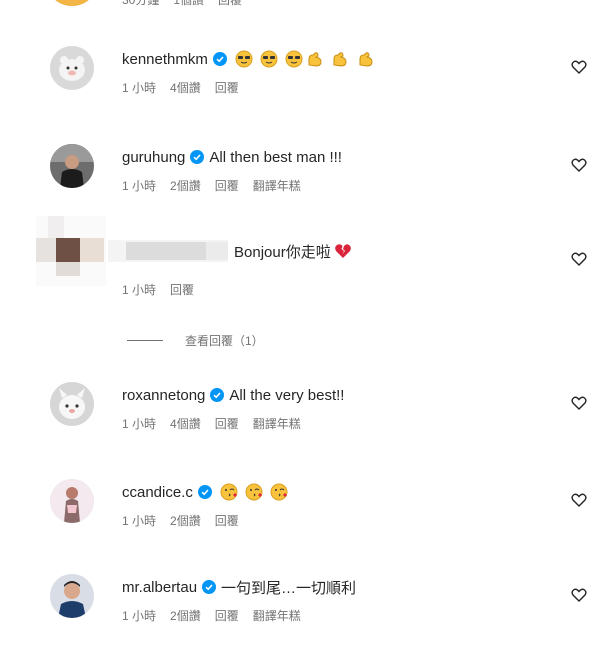  What do you see at coordinates (72, 3) in the screenshot?
I see `avatar-partial` at bounding box center [72, 3].